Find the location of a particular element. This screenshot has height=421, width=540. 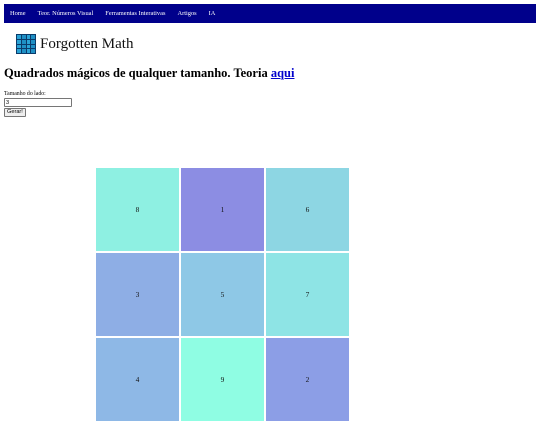

side-size-label: Tamanho do lado: is located at coordinates (25, 94).